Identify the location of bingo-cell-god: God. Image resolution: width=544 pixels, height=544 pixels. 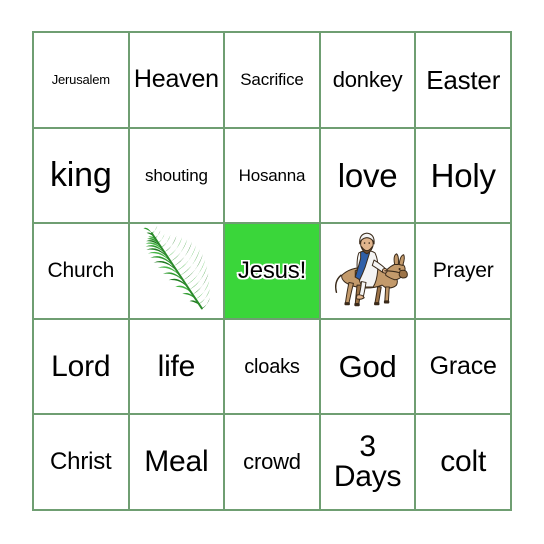
(368, 367).